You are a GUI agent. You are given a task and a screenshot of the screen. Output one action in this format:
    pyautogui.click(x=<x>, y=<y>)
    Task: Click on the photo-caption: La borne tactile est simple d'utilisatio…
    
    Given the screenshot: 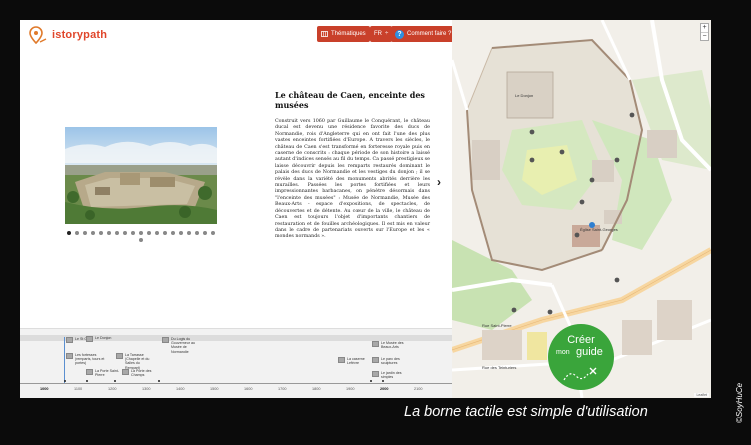 What is the action you would take?
    pyautogui.click(x=526, y=412)
    